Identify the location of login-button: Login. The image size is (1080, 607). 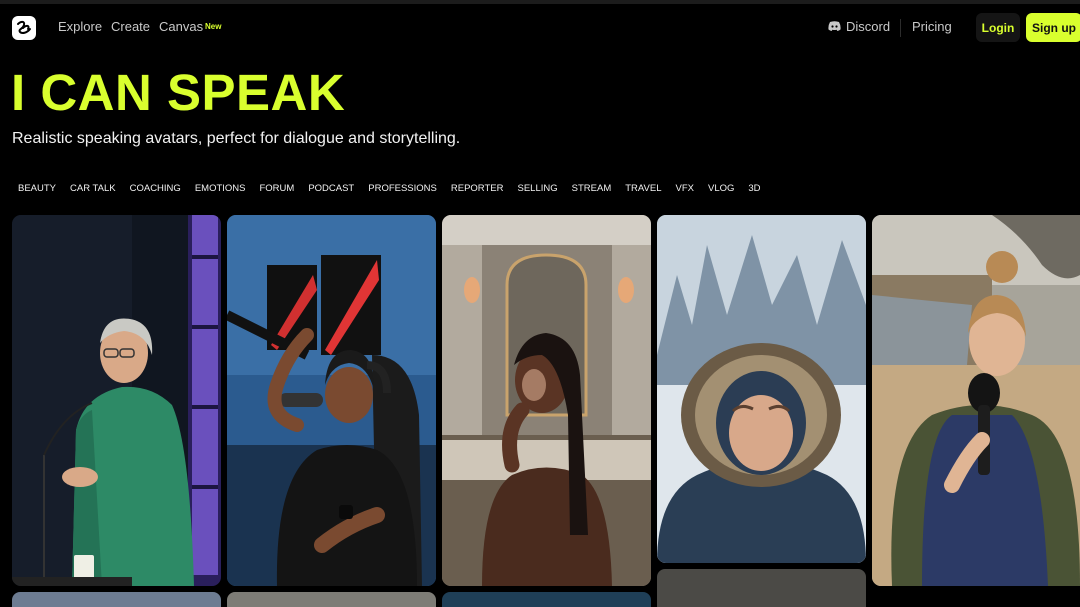
(998, 27).